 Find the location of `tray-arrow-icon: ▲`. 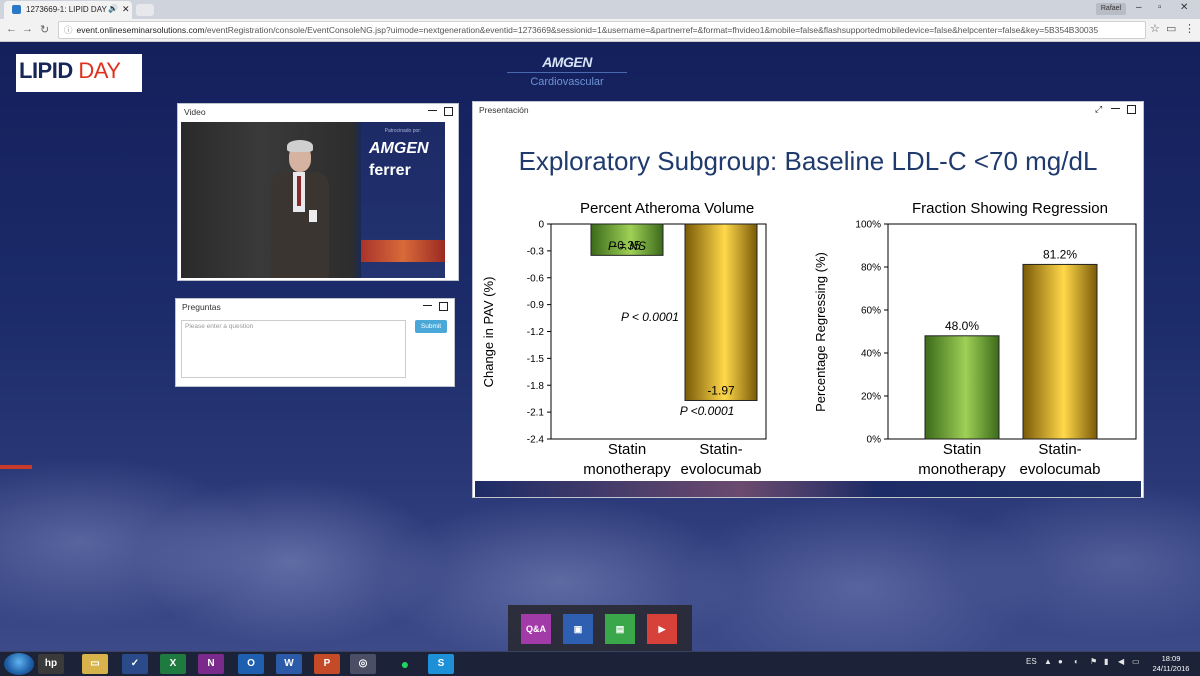

tray-arrow-icon: ▲ is located at coordinates (1048, 661).